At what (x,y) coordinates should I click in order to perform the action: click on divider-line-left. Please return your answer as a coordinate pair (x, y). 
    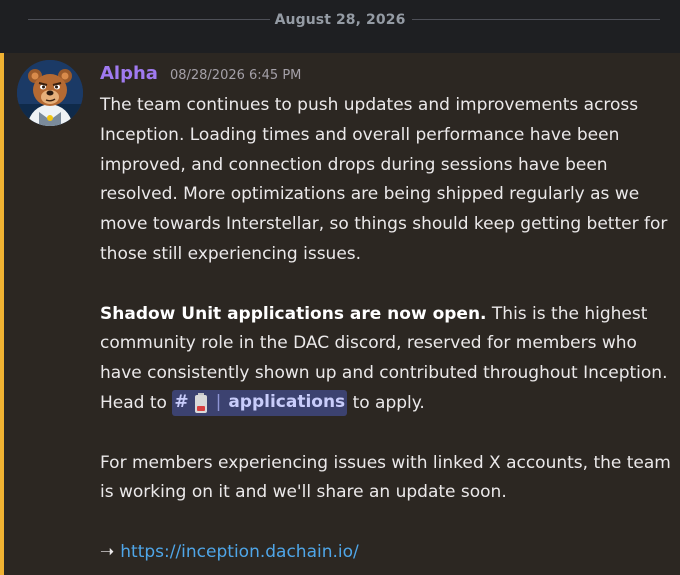
    Looking at the image, I should click on (149, 19).